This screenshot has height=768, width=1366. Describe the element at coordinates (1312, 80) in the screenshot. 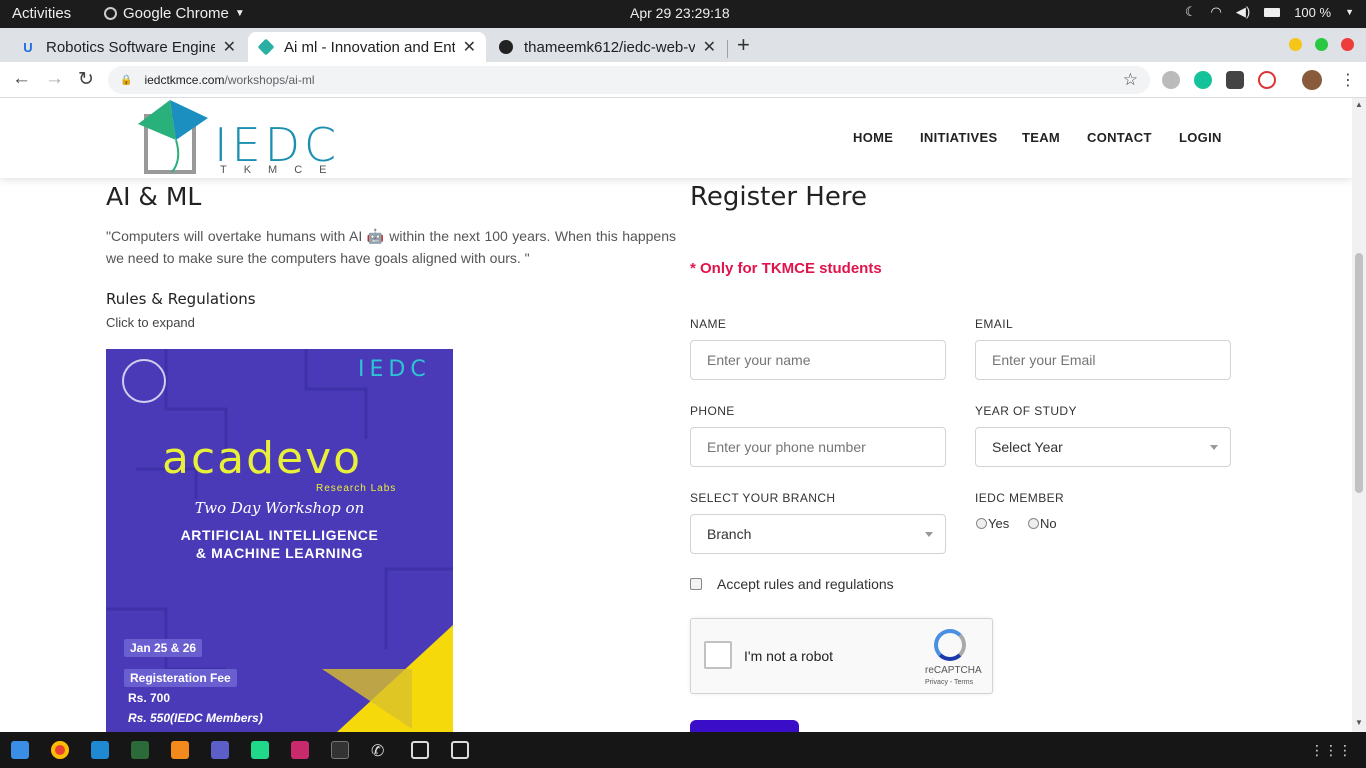

I see `profile-avatar` at that location.